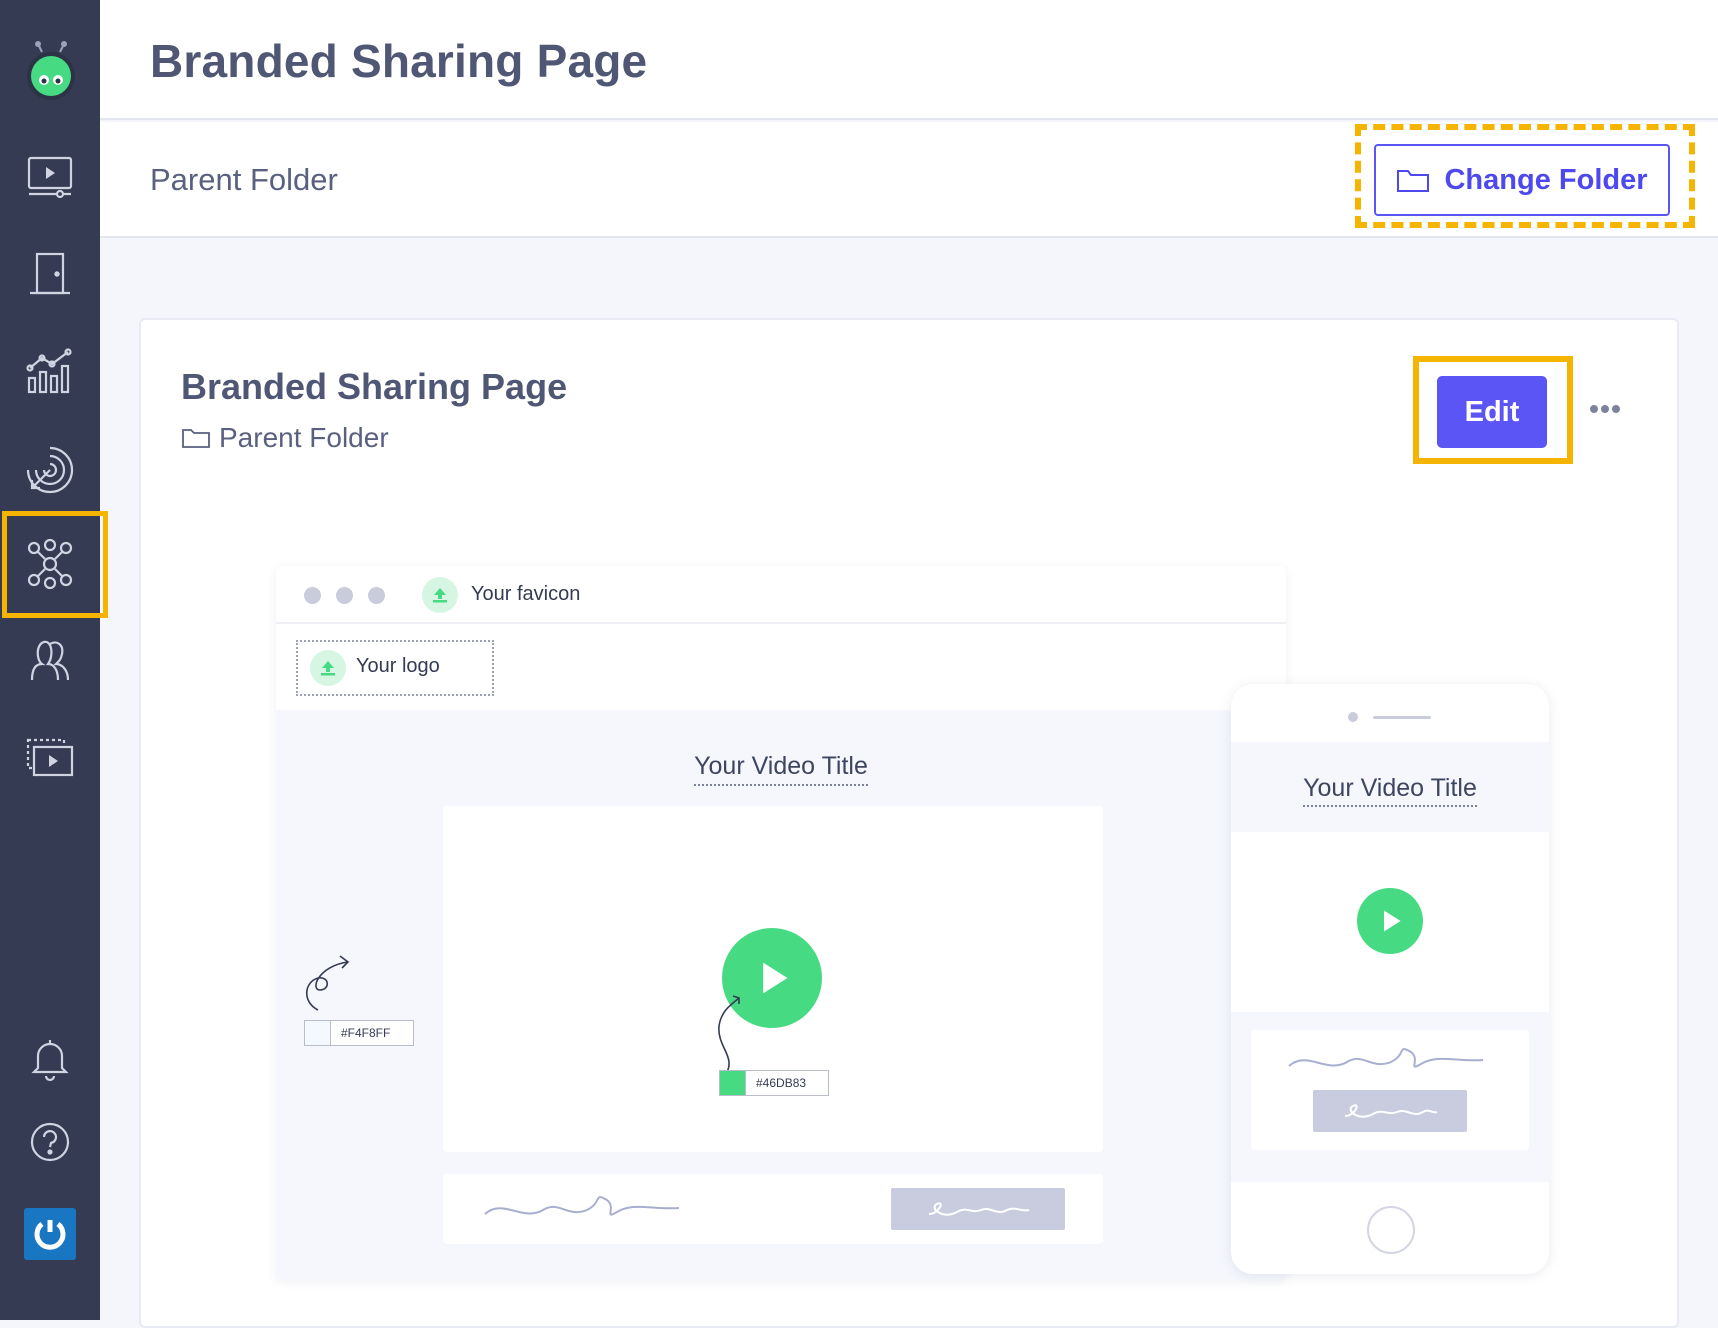  Describe the element at coordinates (304, 437) in the screenshot. I see `card-folder-name: Parent Folder` at that location.